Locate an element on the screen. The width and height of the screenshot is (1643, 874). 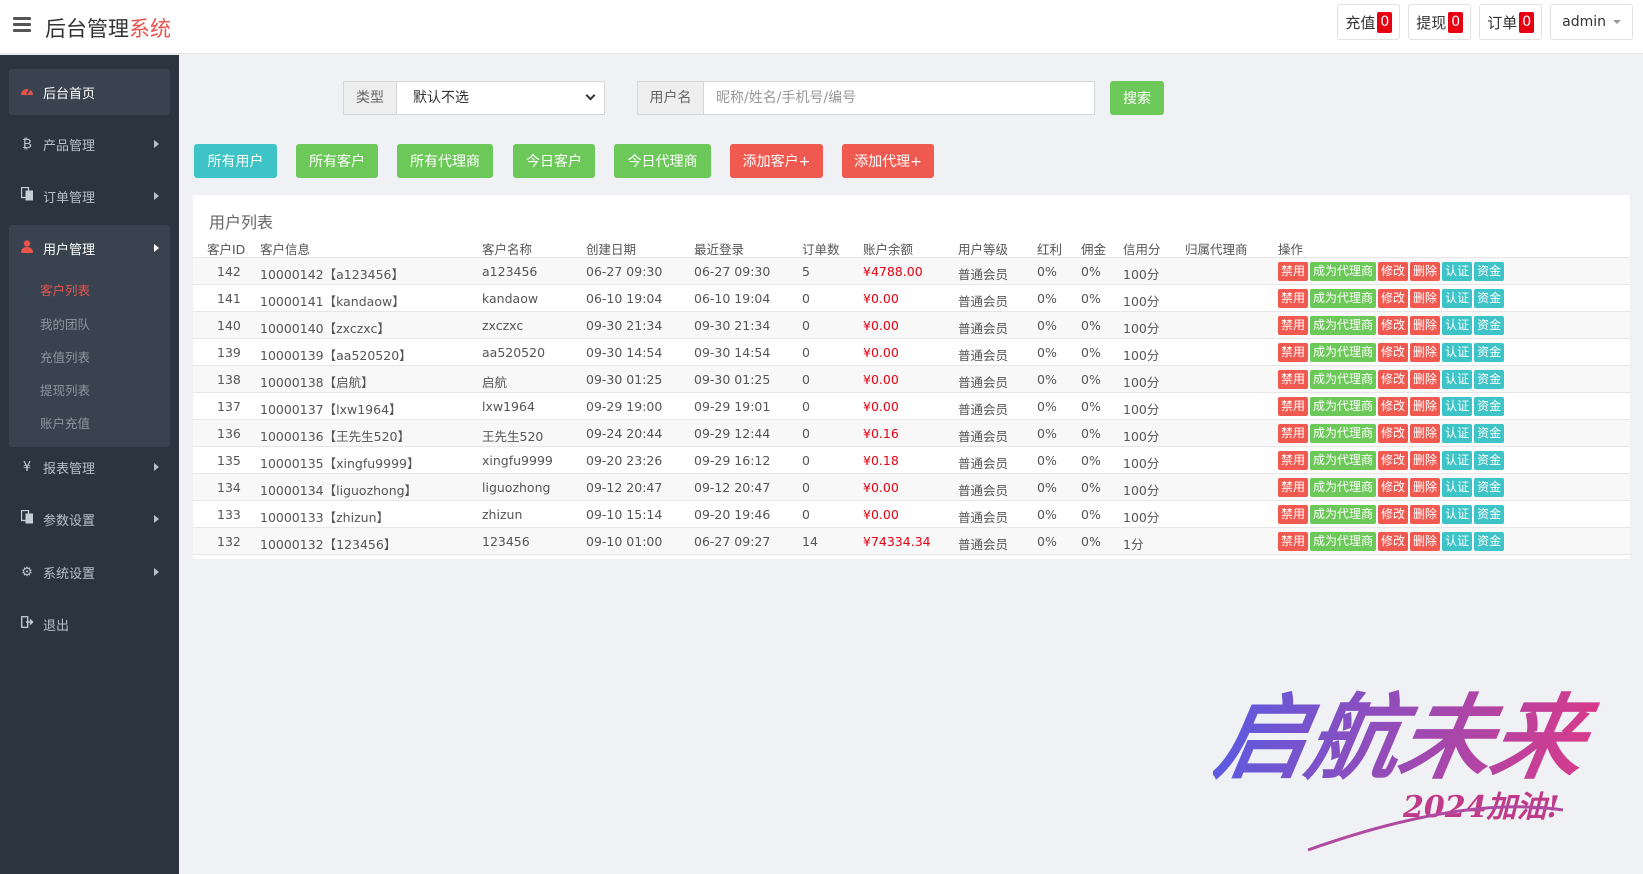
sidebar-subitem-customers: 客户列表 is located at coordinates (65, 289).